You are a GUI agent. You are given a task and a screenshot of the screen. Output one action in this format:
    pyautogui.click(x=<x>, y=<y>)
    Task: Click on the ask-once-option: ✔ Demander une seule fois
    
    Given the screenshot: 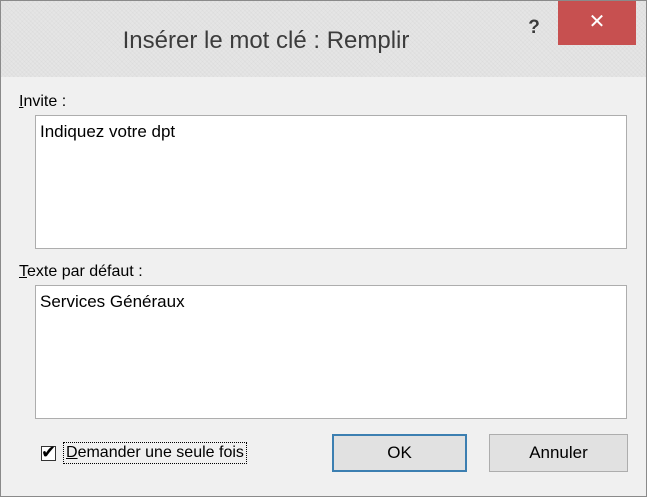 What is the action you would take?
    pyautogui.click(x=144, y=453)
    